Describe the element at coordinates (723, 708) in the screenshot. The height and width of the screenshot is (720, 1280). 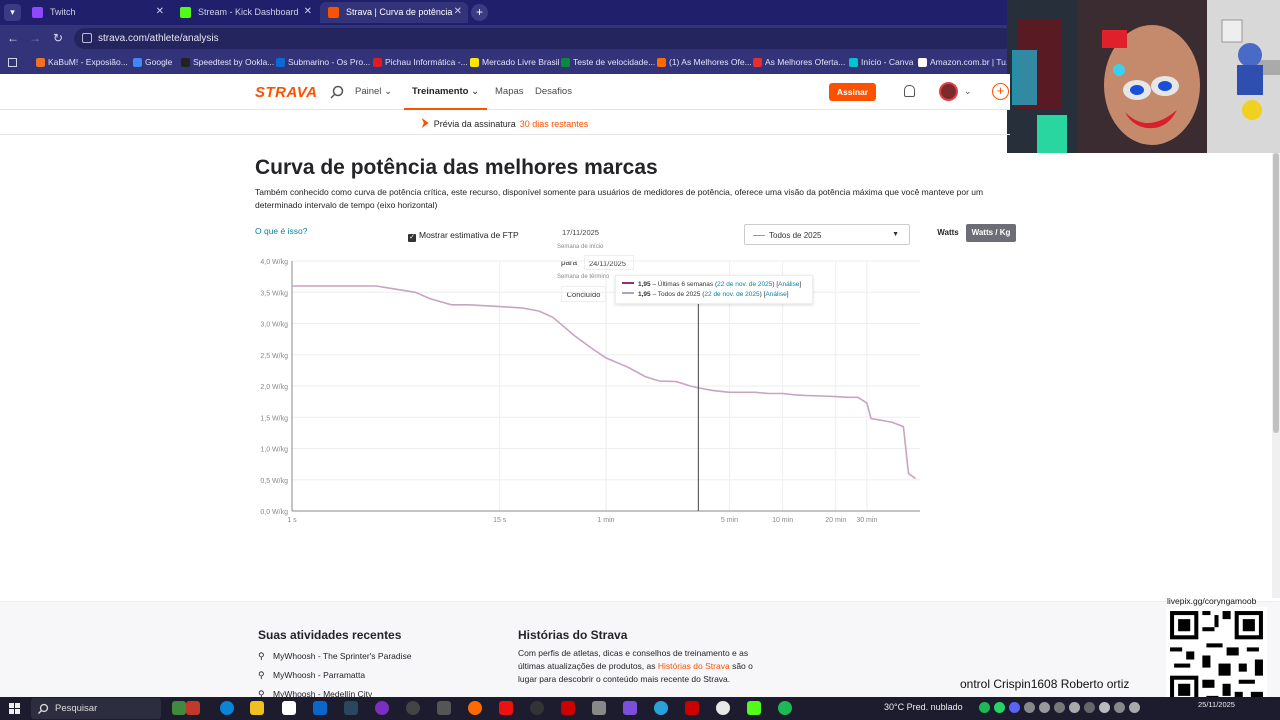
I see `chrome-icon` at that location.